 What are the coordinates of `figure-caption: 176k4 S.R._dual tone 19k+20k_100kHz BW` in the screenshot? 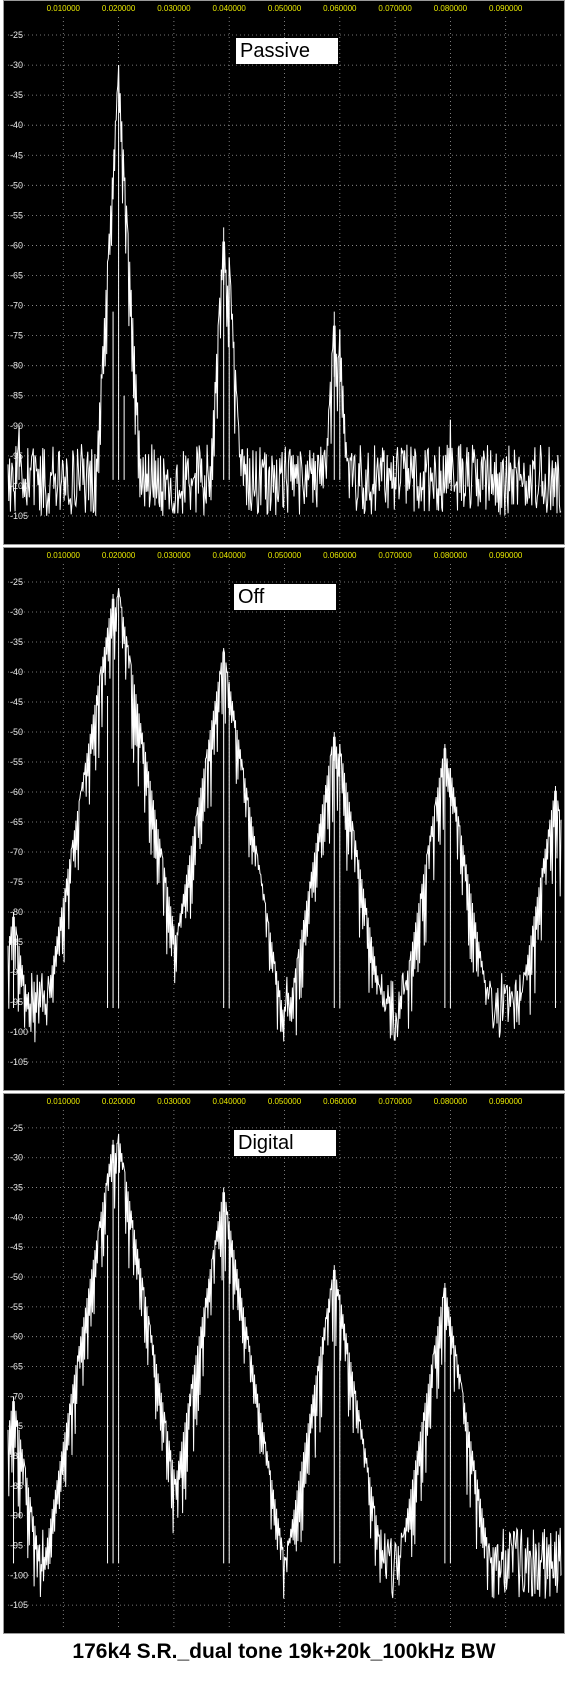 It's located at (284, 1651).